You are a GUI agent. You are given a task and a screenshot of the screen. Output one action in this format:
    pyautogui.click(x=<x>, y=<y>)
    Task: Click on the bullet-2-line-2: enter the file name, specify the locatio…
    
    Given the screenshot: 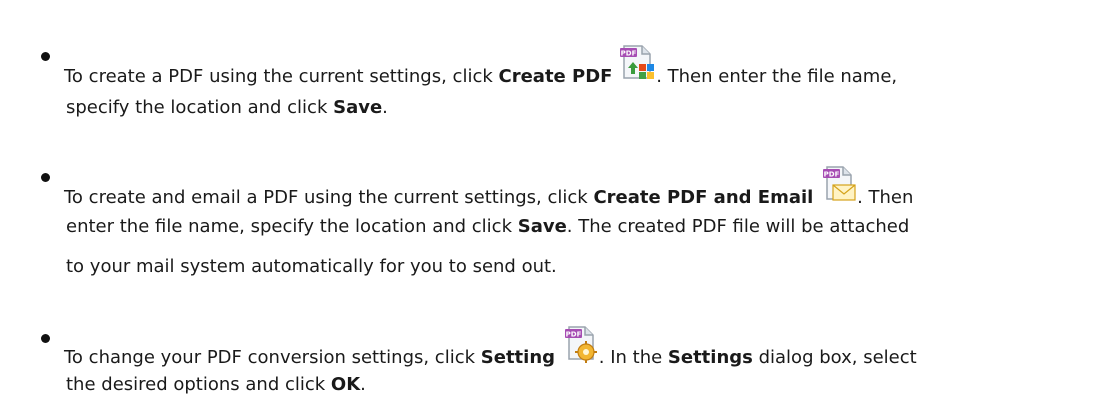 What is the action you would take?
    pyautogui.click(x=488, y=226)
    